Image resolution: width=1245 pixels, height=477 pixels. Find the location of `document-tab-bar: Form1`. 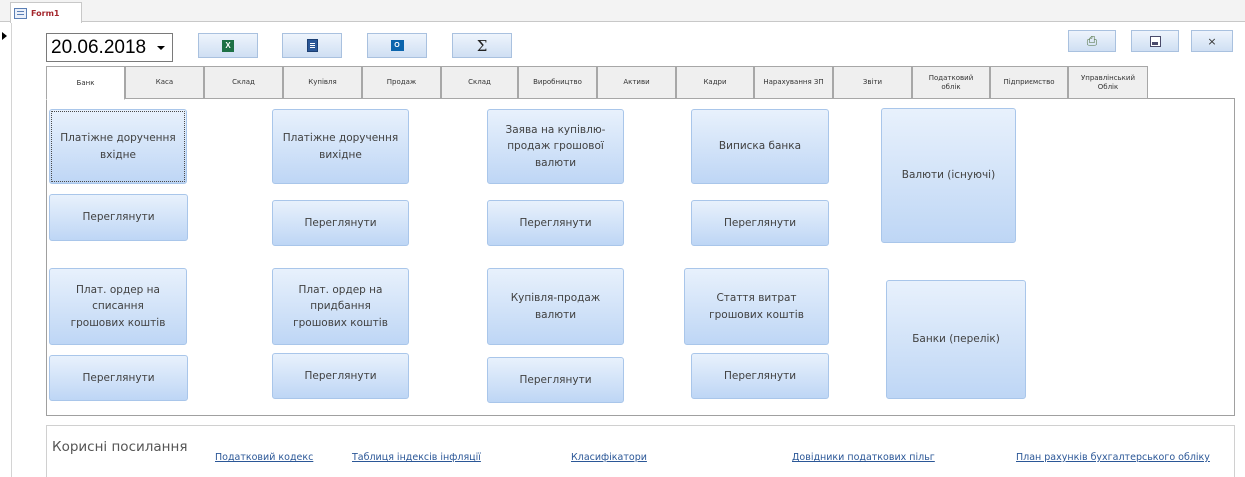

document-tab-bar: Form1 is located at coordinates (622, 11).